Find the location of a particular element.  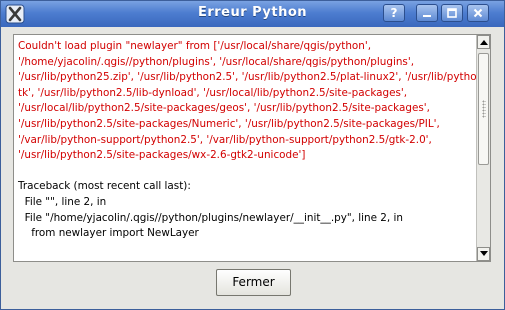

close-icon is located at coordinates (478, 13).